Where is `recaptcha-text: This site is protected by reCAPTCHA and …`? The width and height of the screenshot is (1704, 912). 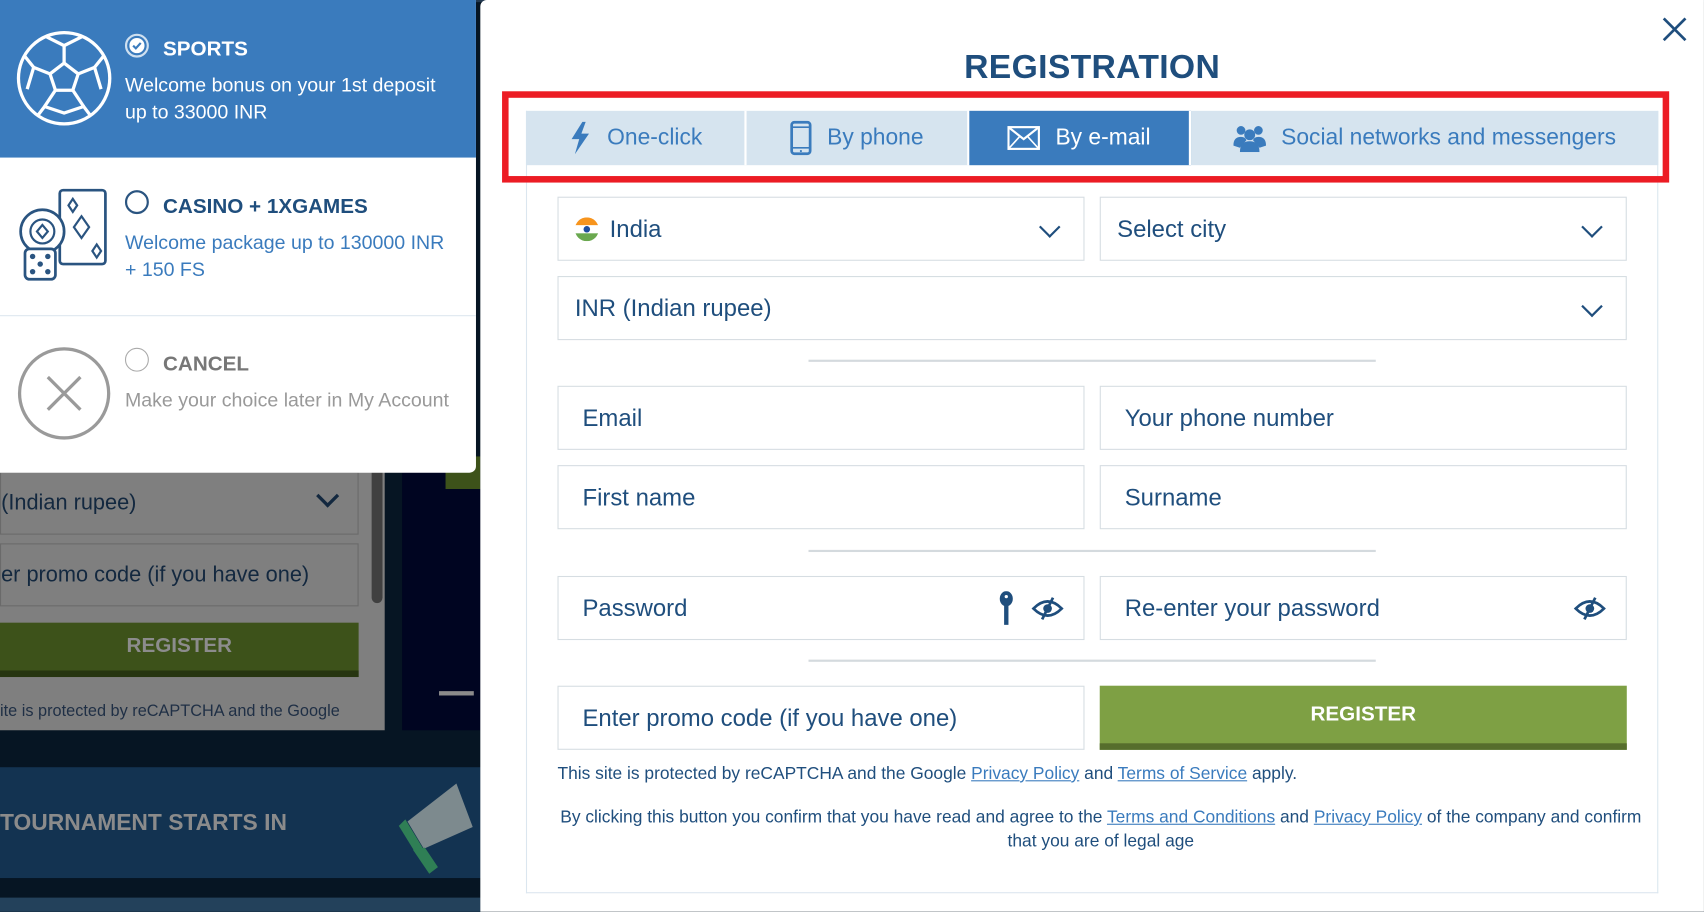 recaptcha-text: This site is protected by reCAPTCHA and … is located at coordinates (764, 774).